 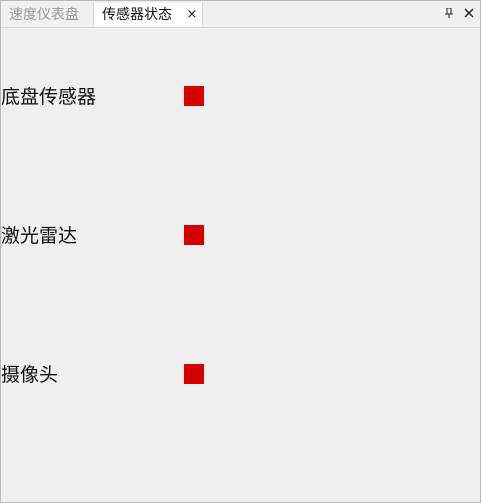 What do you see at coordinates (137, 15) in the screenshot?
I see `tab-label: 传感器状态` at bounding box center [137, 15].